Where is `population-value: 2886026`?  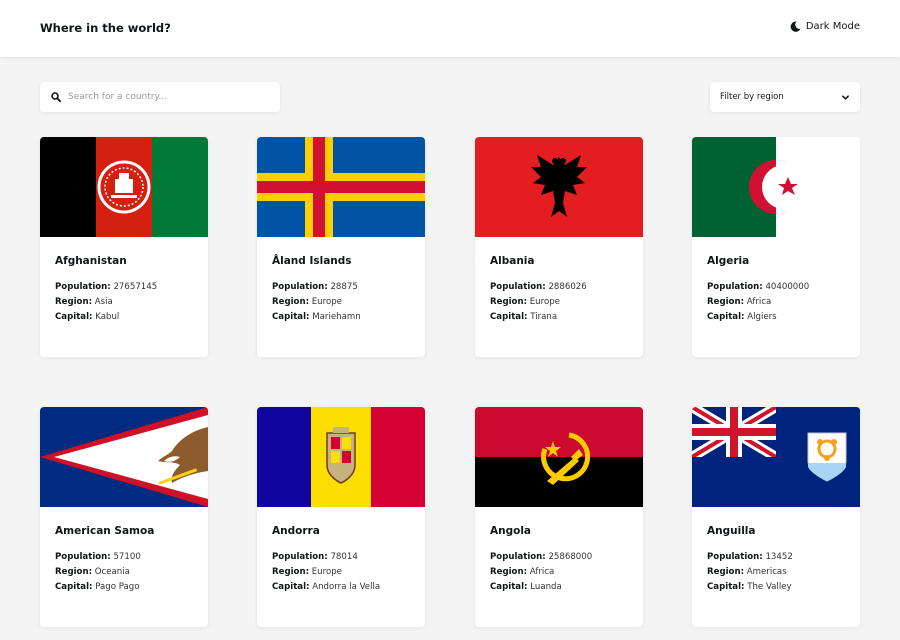 population-value: 2886026 is located at coordinates (567, 287).